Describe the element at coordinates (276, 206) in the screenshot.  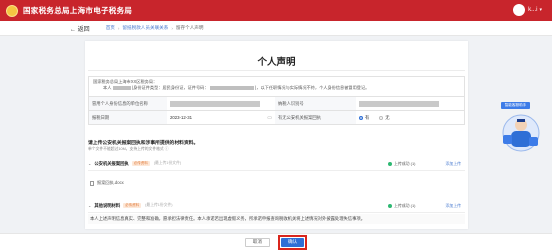
I see `attachment-row-other-material: ⌄ 其他说明材料 必传资料 (最上传1份文件) 上传成功 (1) 添加上传` at that location.